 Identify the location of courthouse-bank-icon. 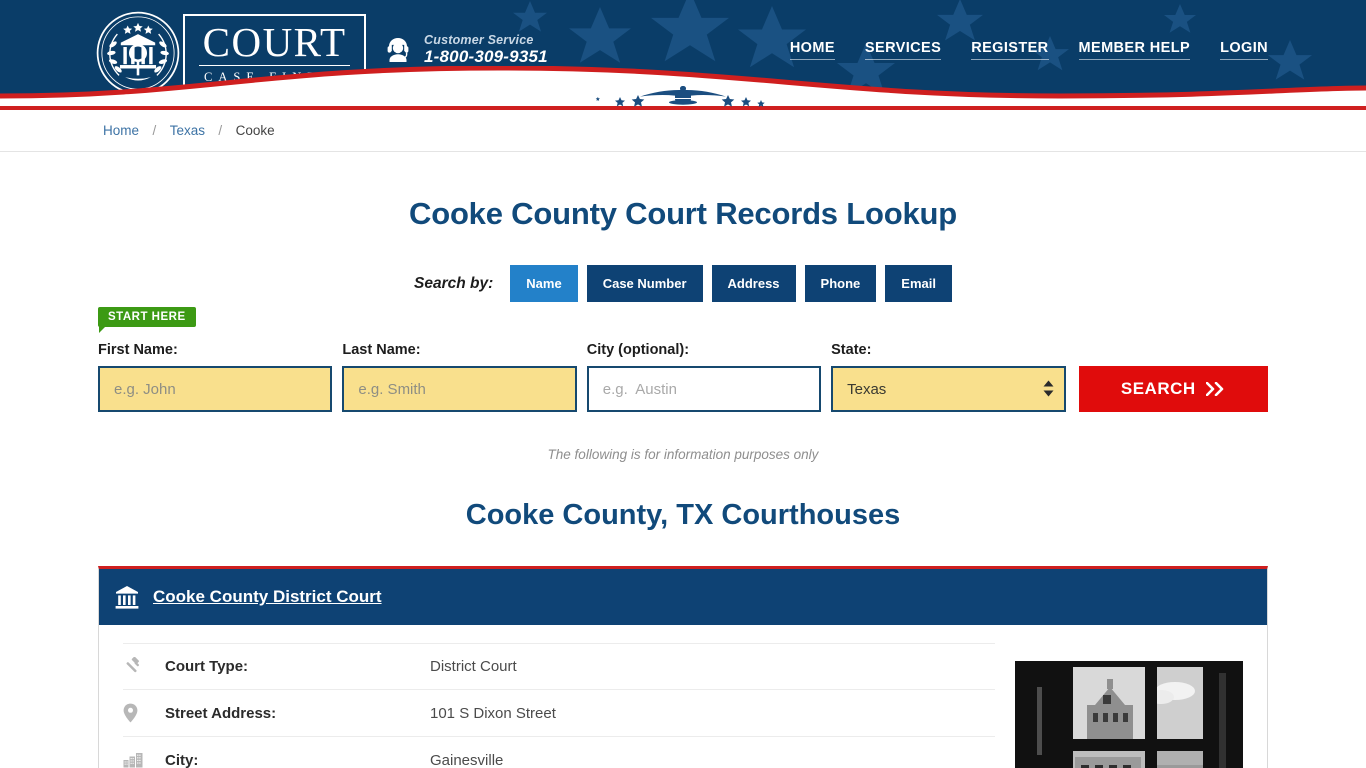
(127, 597).